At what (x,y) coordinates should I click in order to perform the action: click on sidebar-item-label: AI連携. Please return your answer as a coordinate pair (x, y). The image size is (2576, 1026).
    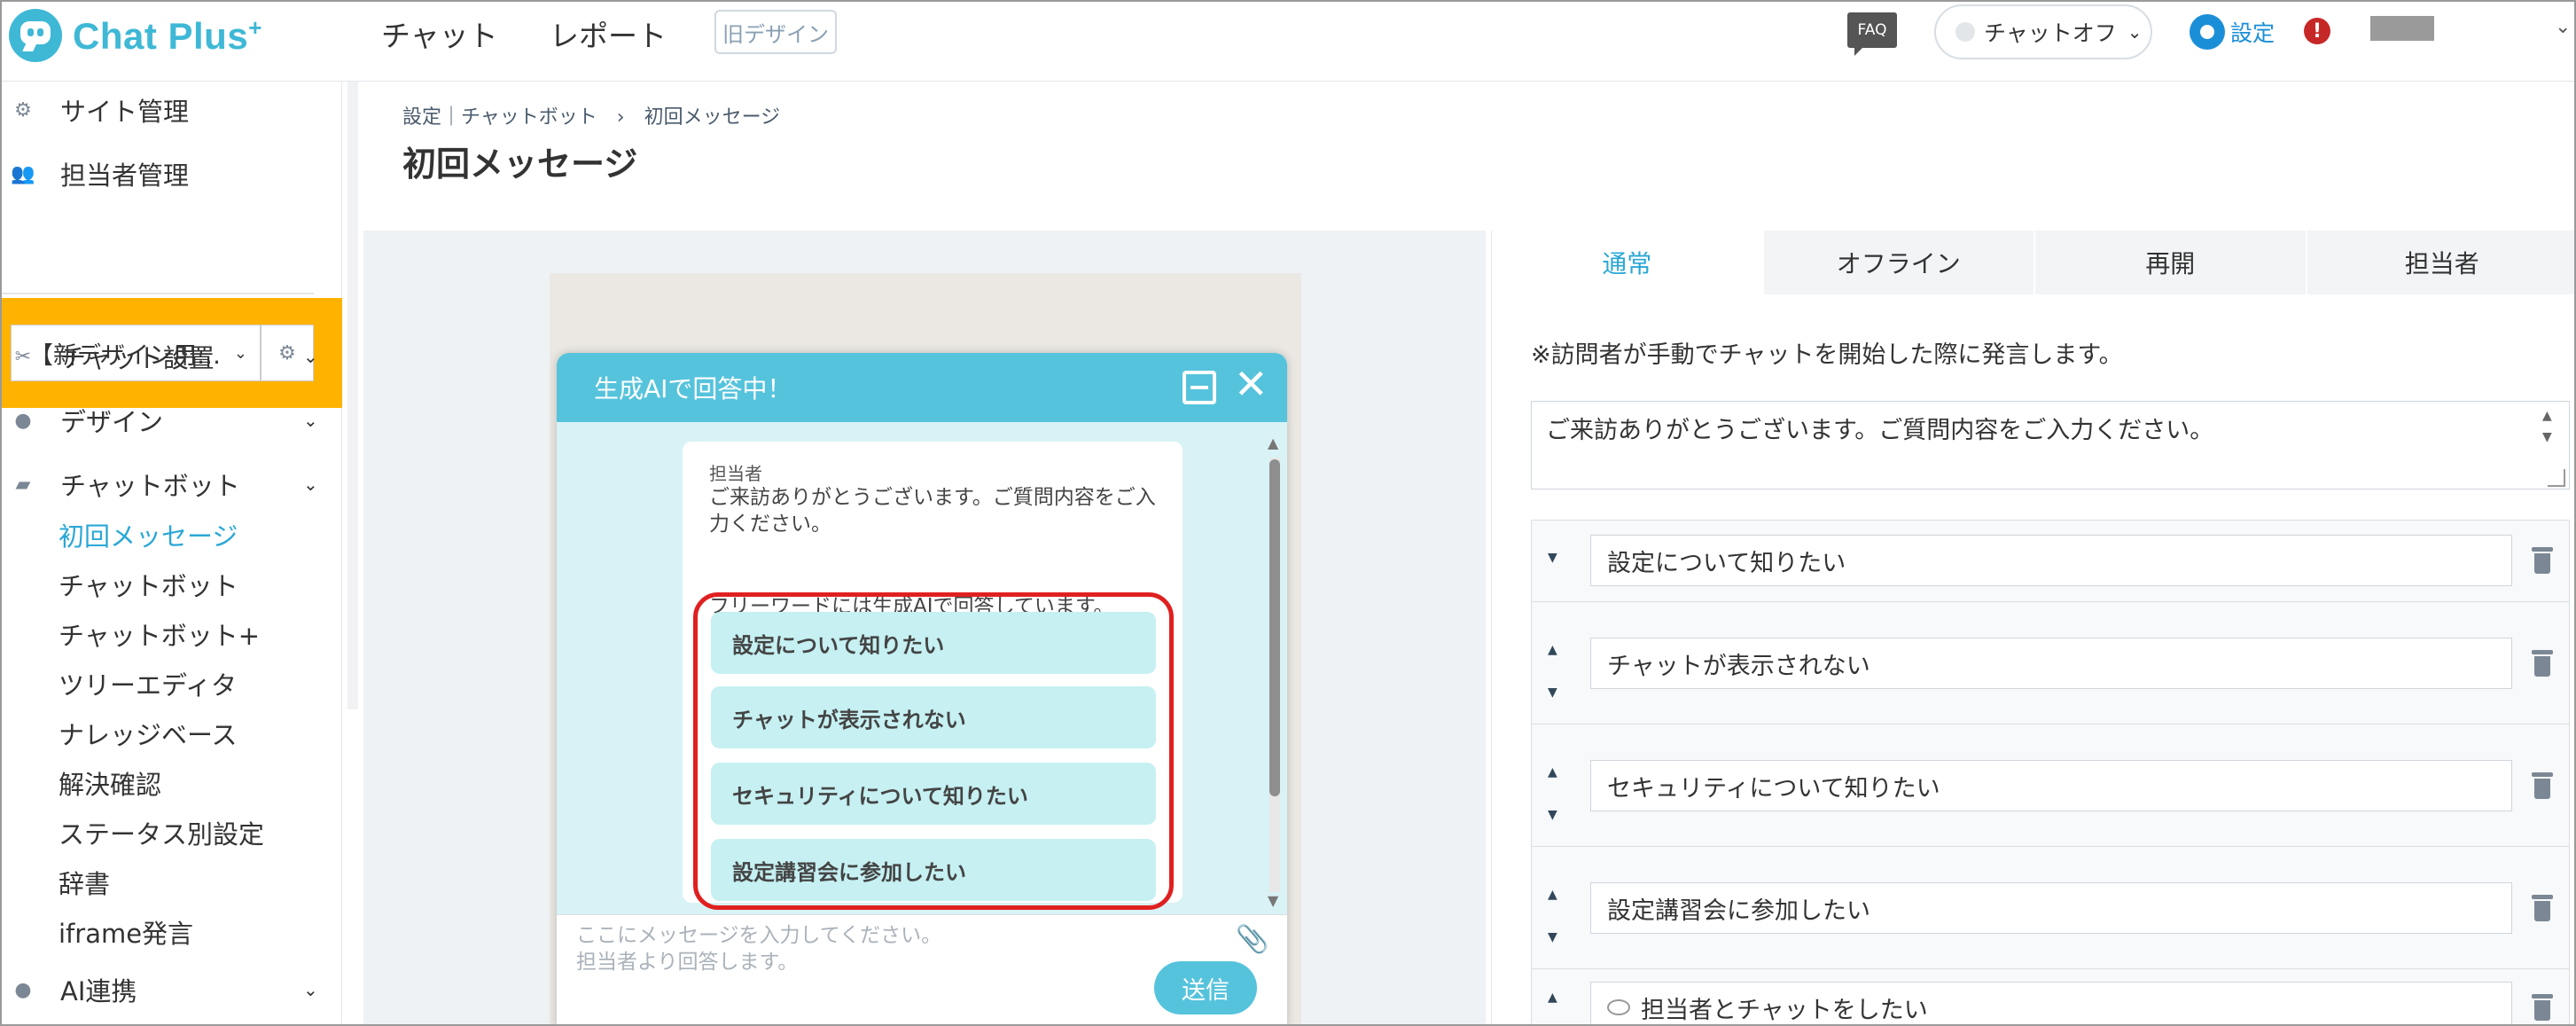
    Looking at the image, I should click on (98, 991).